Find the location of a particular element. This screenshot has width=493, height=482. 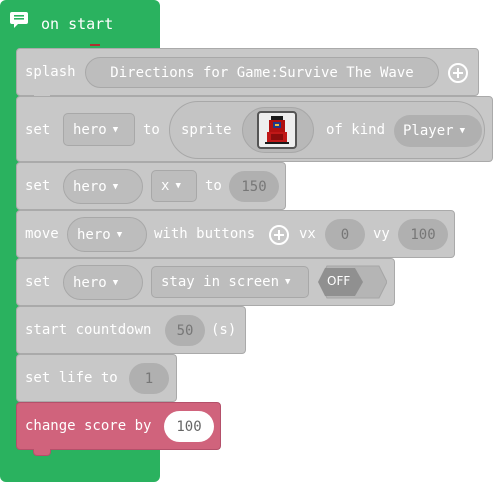

sprite-label: sprite is located at coordinates (206, 130).